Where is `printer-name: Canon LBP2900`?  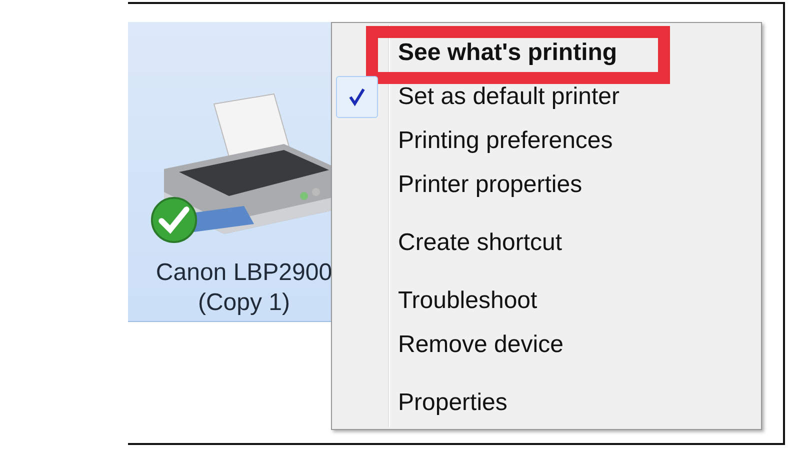 printer-name: Canon LBP2900 is located at coordinates (244, 273).